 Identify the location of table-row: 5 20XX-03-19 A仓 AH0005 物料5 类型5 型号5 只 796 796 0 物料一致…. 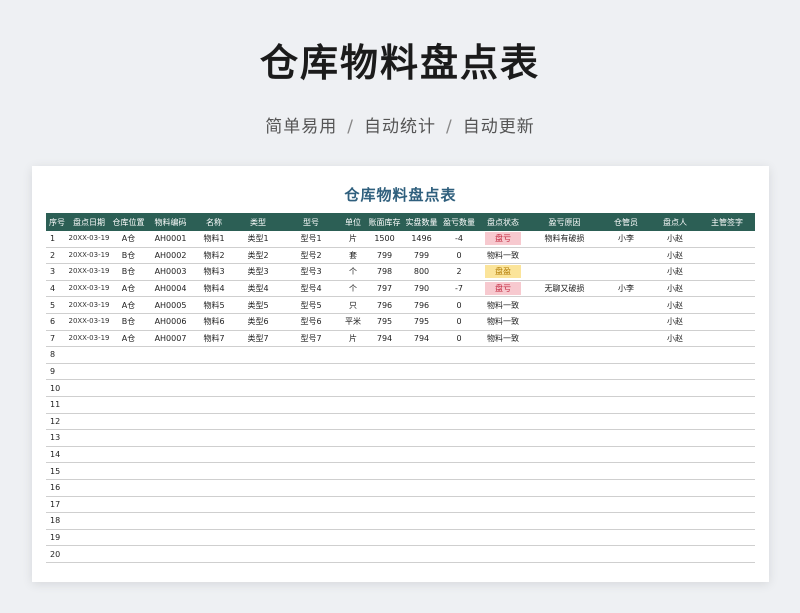
(400, 305).